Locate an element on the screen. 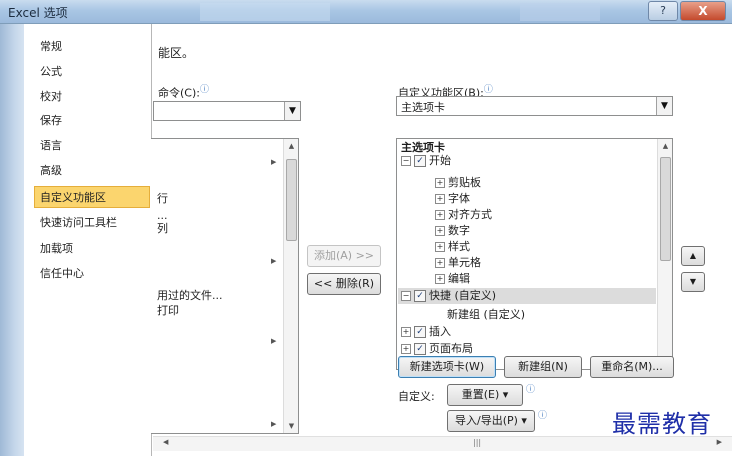 The height and width of the screenshot is (456, 732). tree-item: + 单元格 is located at coordinates (458, 263).